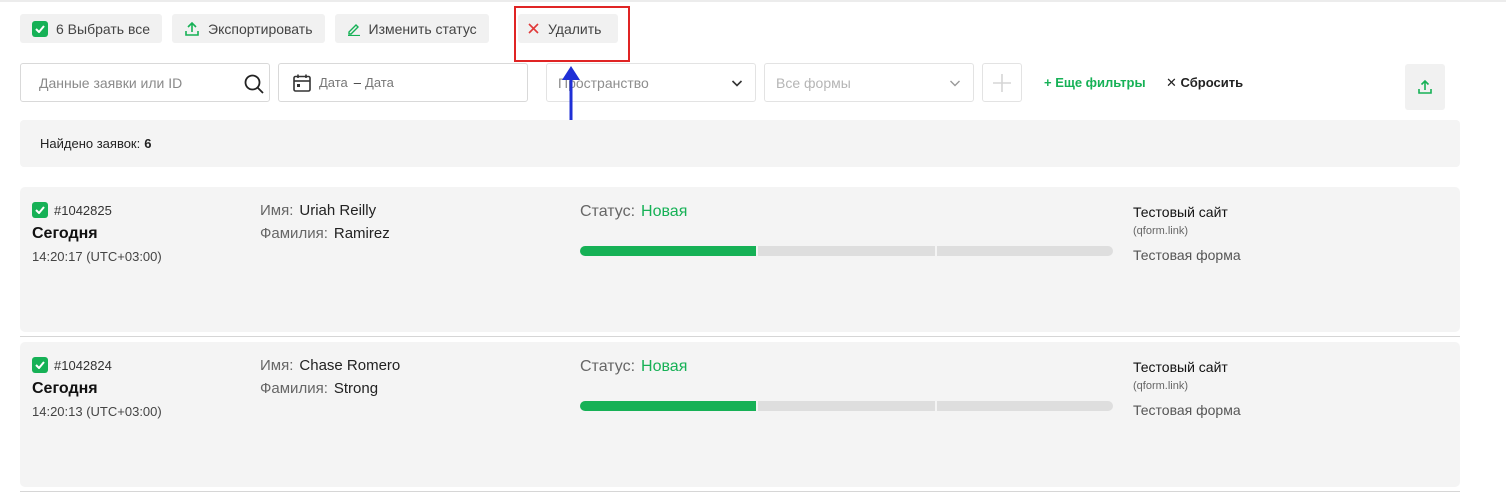 Image resolution: width=1506 pixels, height=494 pixels. I want to click on found-label: Найдено заявок:, so click(90, 143).